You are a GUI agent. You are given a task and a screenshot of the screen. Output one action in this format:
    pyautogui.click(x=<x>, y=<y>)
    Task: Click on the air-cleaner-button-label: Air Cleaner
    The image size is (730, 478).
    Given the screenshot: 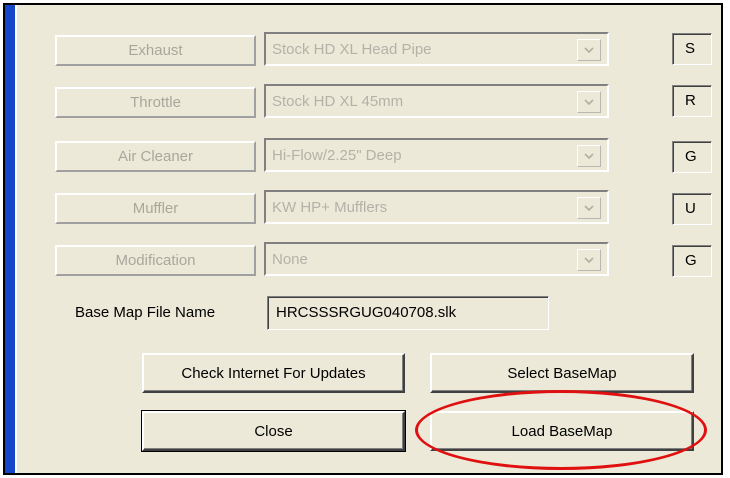 What is the action you would take?
    pyautogui.click(x=155, y=156)
    